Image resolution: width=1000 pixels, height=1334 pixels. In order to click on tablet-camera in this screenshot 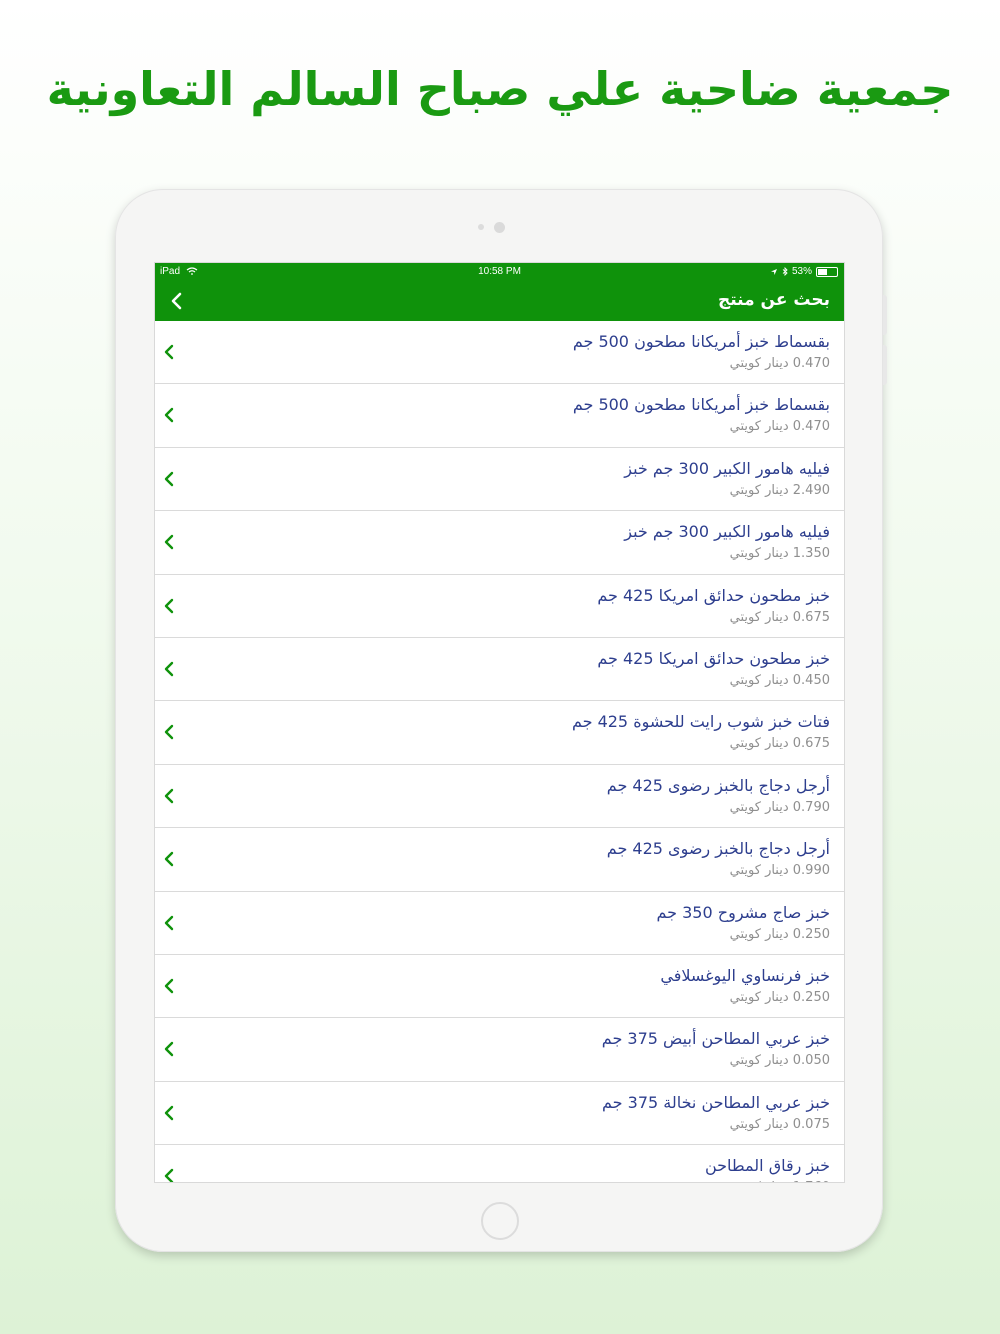, I will do `click(499, 227)`.